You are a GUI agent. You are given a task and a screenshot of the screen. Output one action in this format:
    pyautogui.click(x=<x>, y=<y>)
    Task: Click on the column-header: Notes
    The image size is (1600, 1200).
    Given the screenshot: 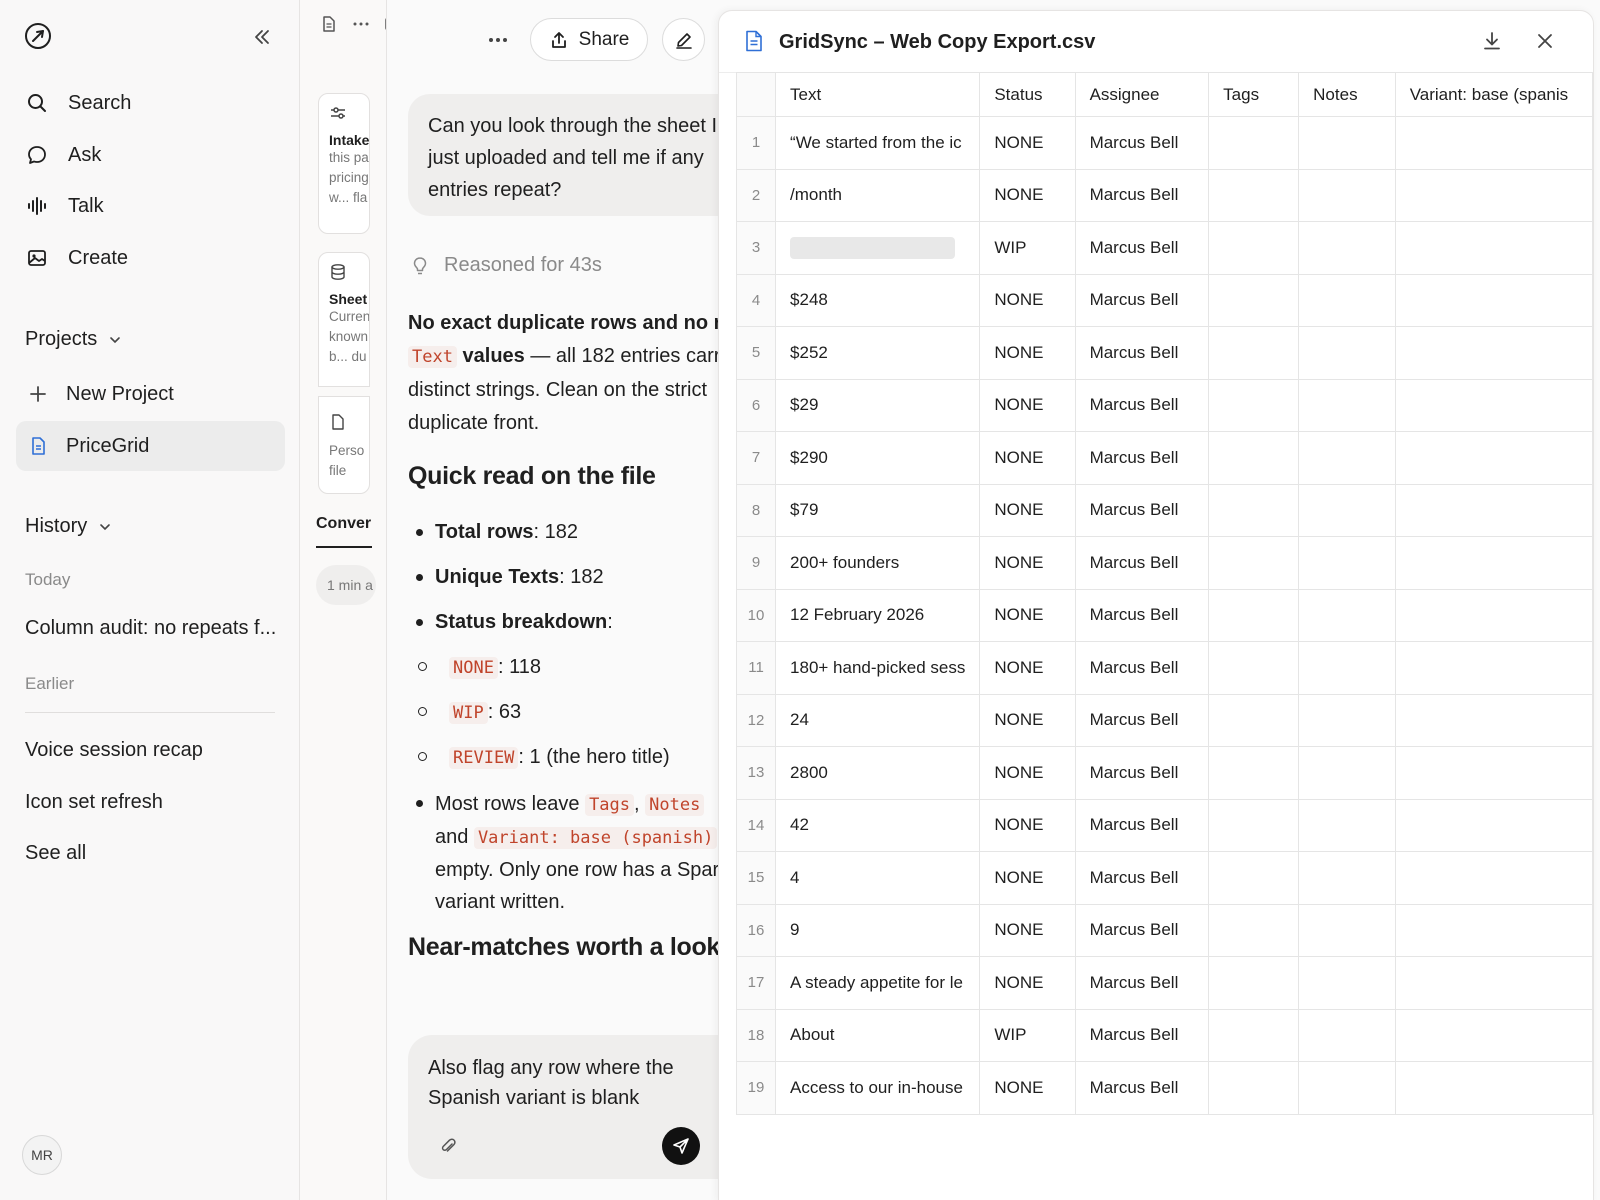 What is the action you would take?
    pyautogui.click(x=1347, y=94)
    